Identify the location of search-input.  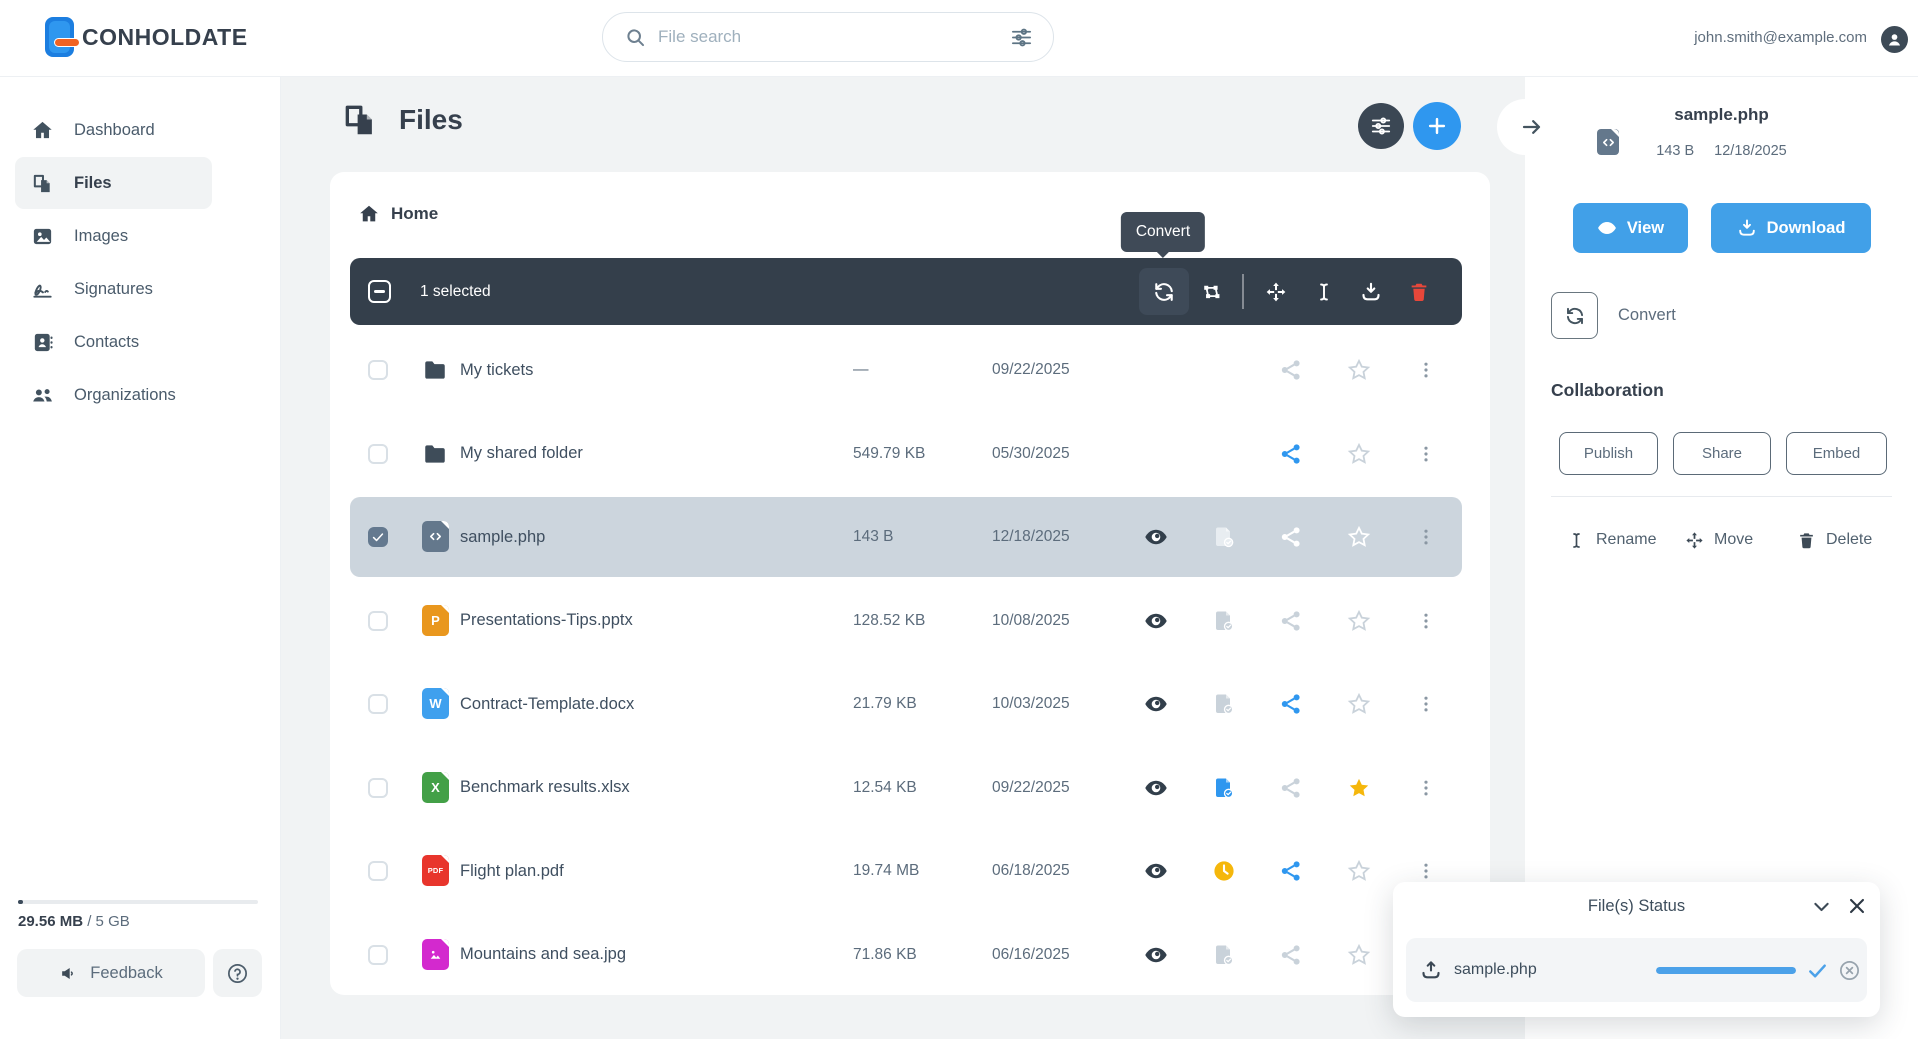
(834, 37).